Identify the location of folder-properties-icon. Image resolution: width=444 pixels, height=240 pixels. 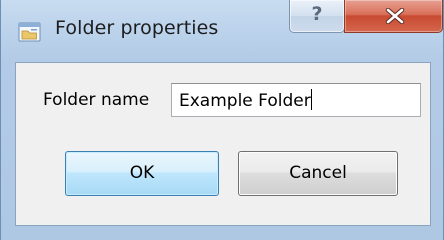
(30, 32).